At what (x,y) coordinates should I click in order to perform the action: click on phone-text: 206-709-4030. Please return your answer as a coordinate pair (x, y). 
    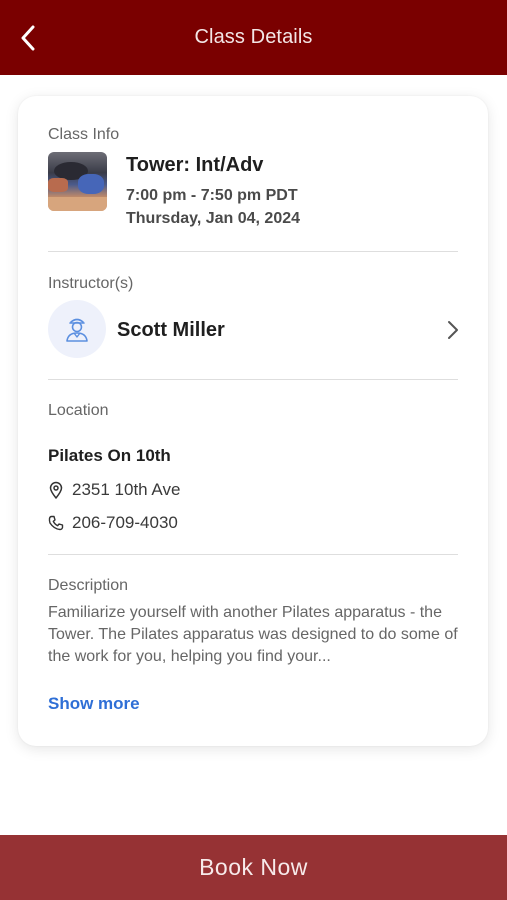
    Looking at the image, I should click on (125, 522).